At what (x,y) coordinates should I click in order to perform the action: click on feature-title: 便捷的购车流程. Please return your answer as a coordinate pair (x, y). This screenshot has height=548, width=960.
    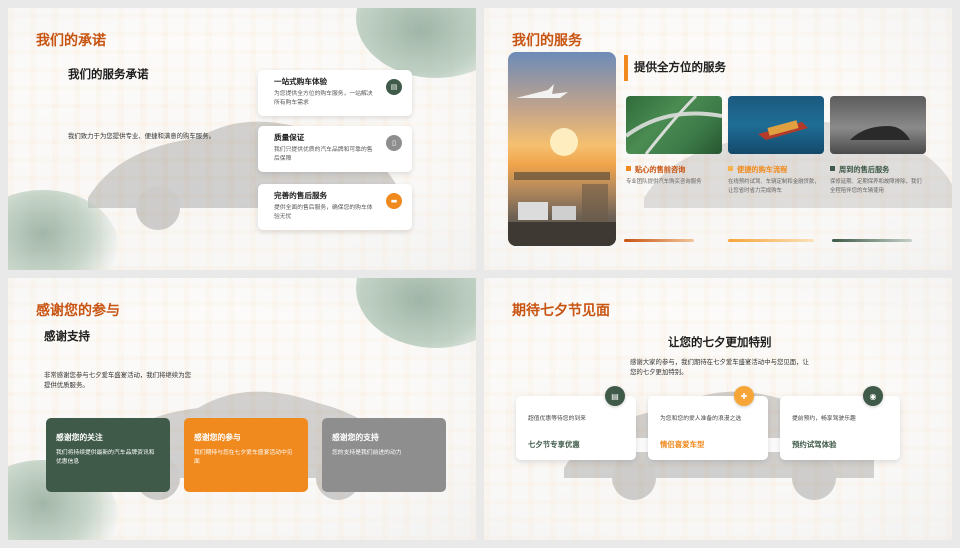
    Looking at the image, I should click on (757, 170).